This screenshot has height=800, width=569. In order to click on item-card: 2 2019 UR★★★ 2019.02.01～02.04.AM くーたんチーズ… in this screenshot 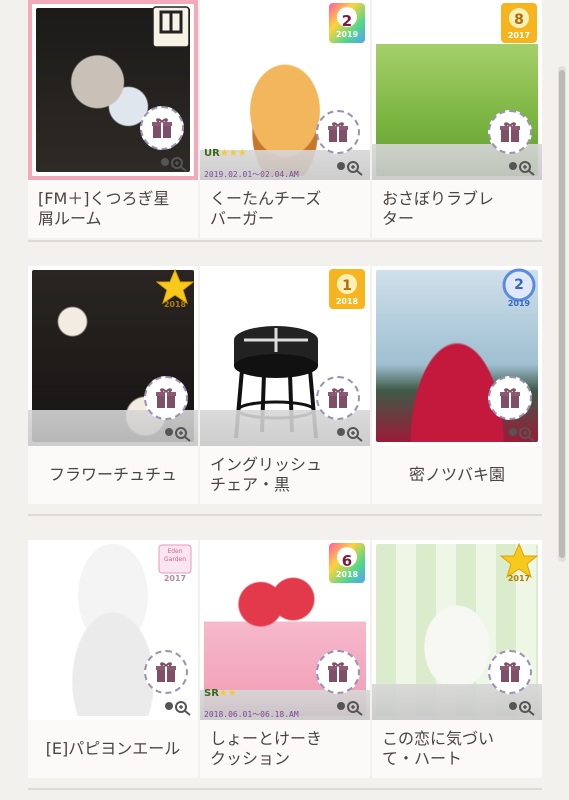, I will do `click(285, 120)`.